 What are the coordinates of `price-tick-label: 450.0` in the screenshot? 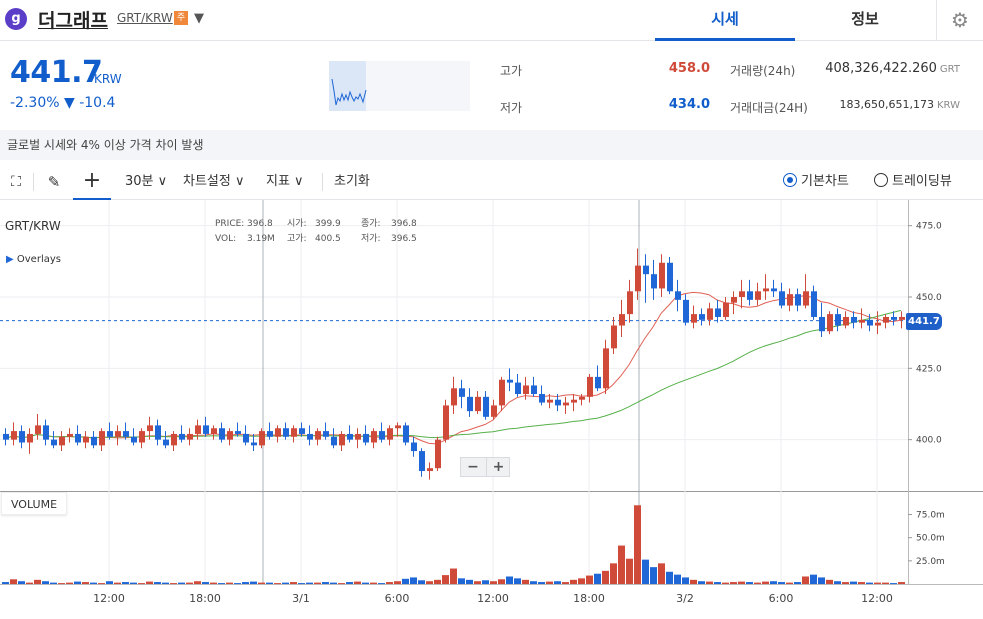 It's located at (929, 298).